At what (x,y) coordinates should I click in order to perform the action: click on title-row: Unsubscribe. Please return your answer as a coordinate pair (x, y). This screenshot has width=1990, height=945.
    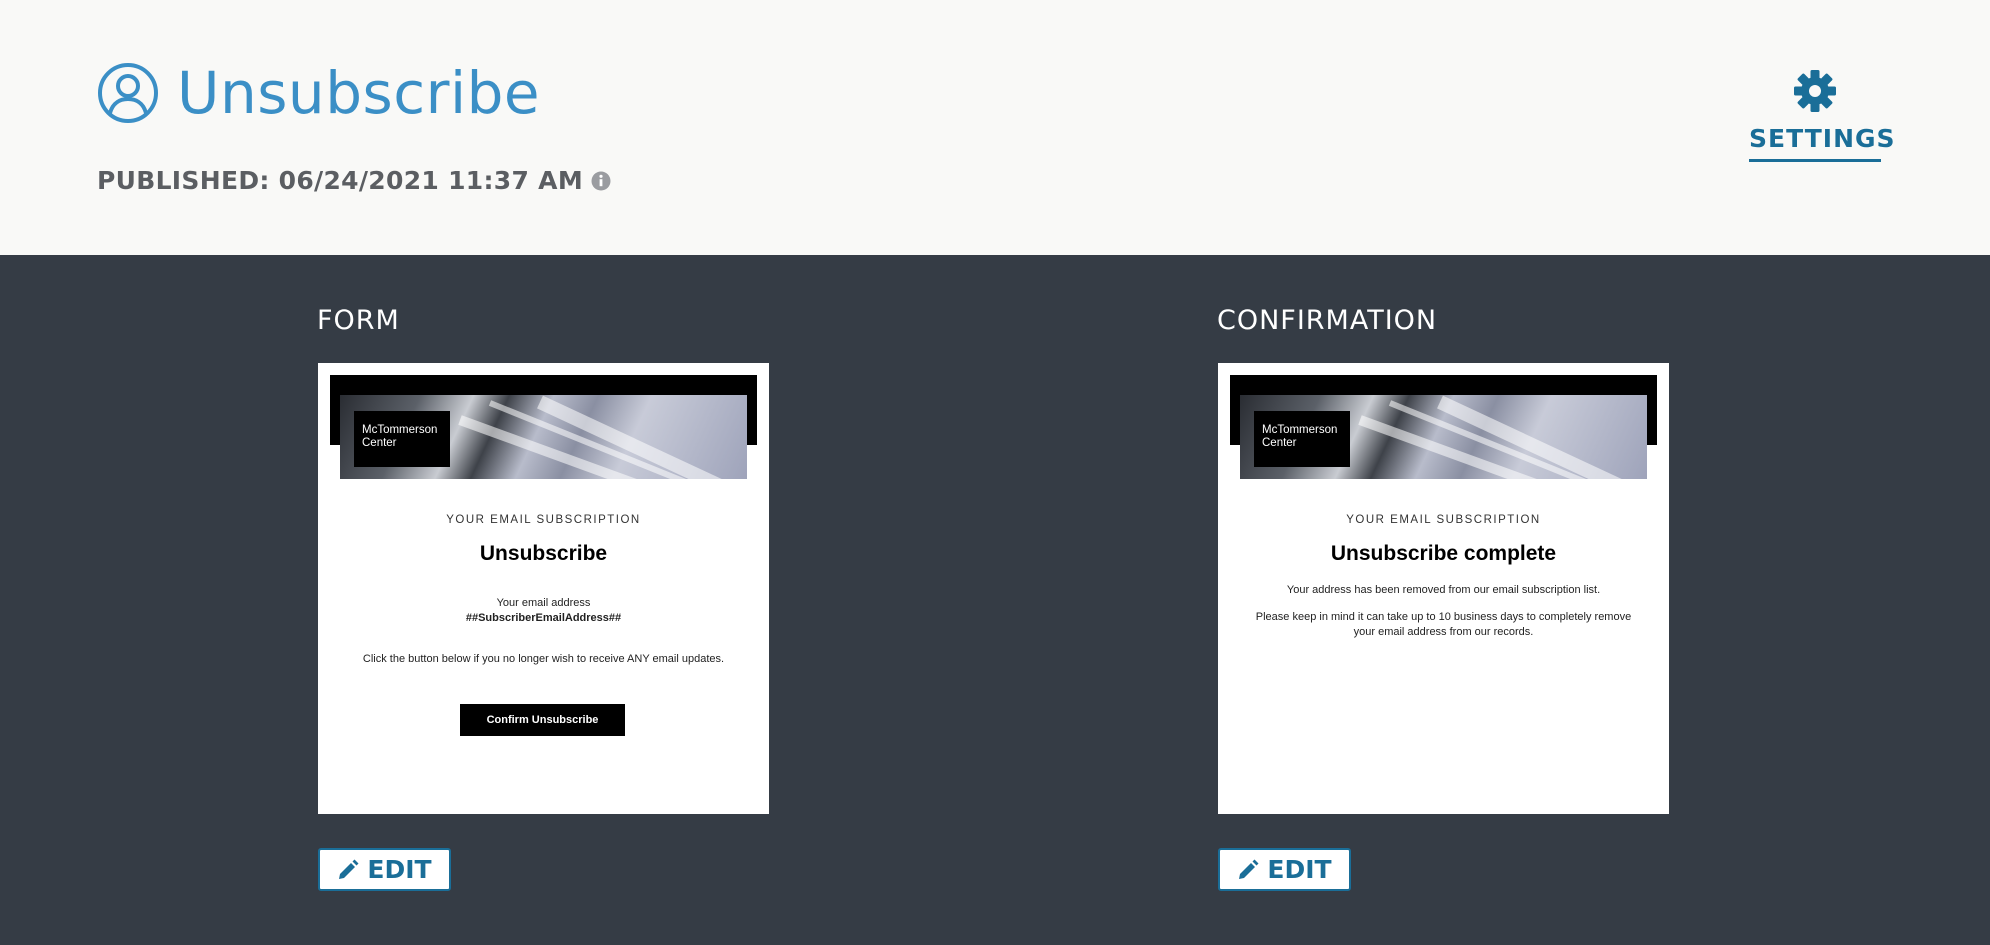
    Looking at the image, I should click on (318, 93).